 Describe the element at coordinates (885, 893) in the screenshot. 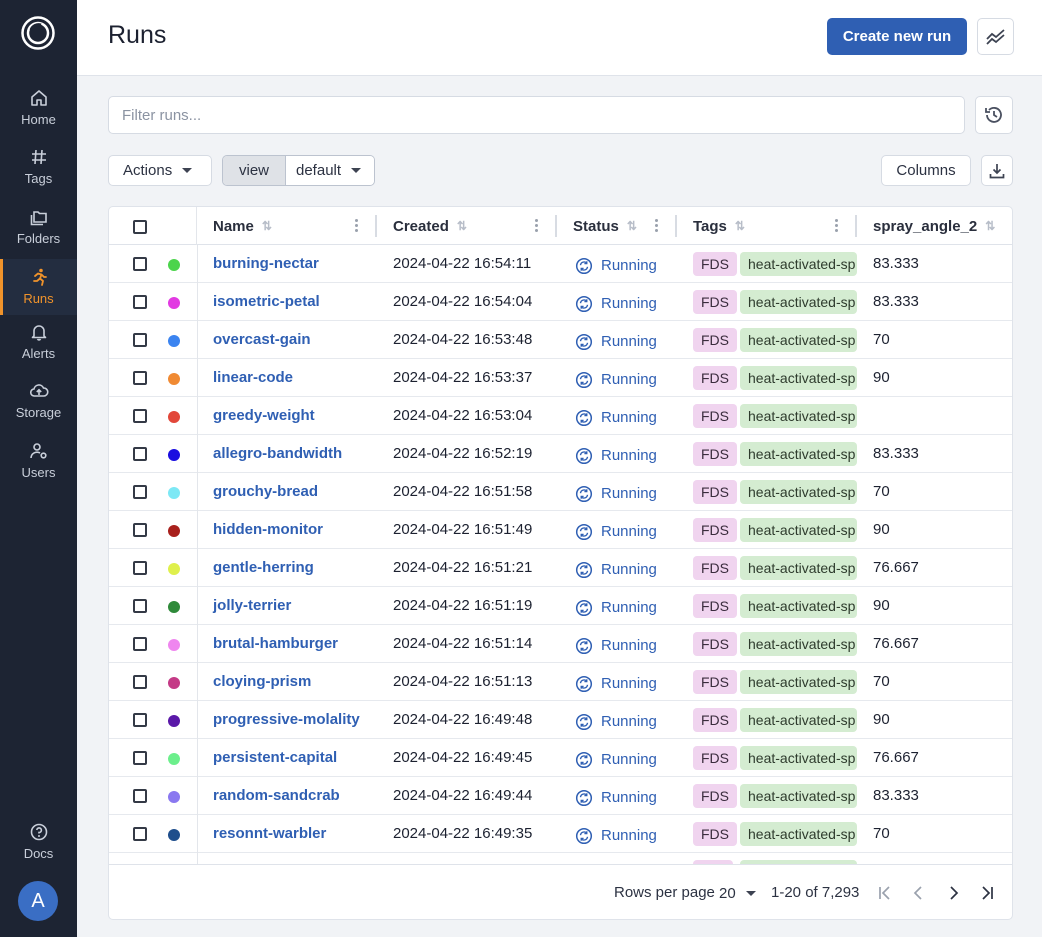

I see `first-page-button` at that location.